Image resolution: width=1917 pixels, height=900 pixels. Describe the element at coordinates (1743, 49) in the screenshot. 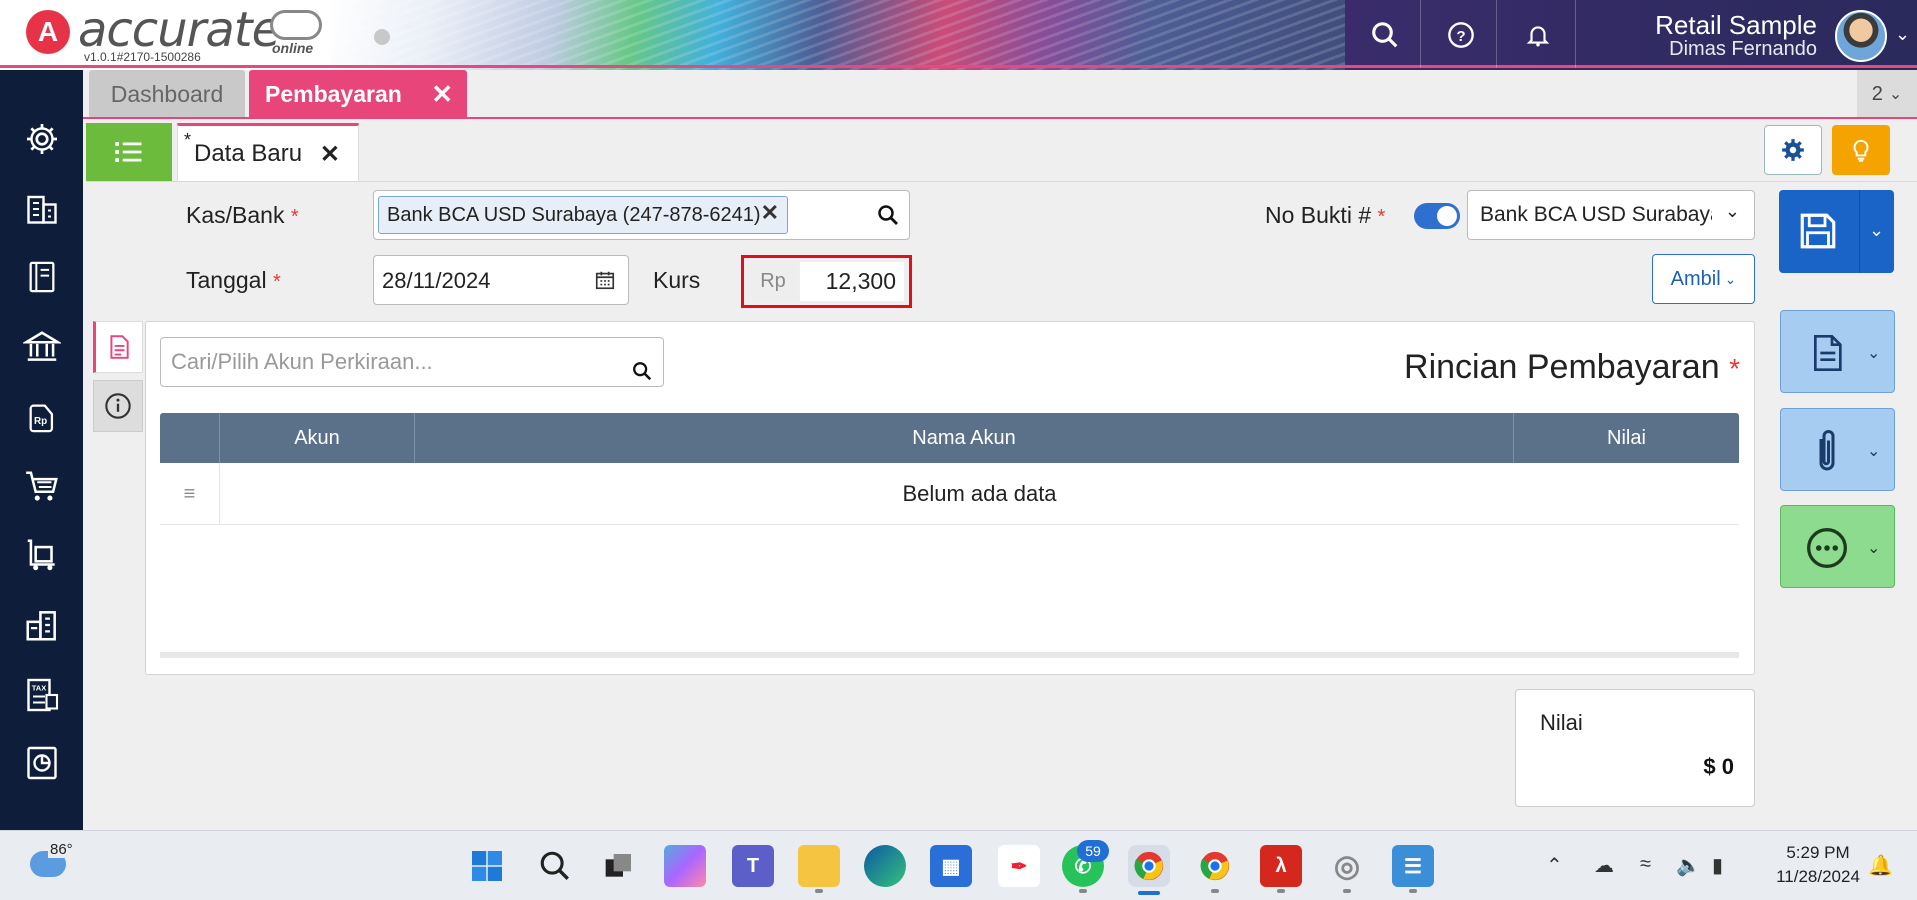

I see `user-name: Dimas Fernando` at that location.